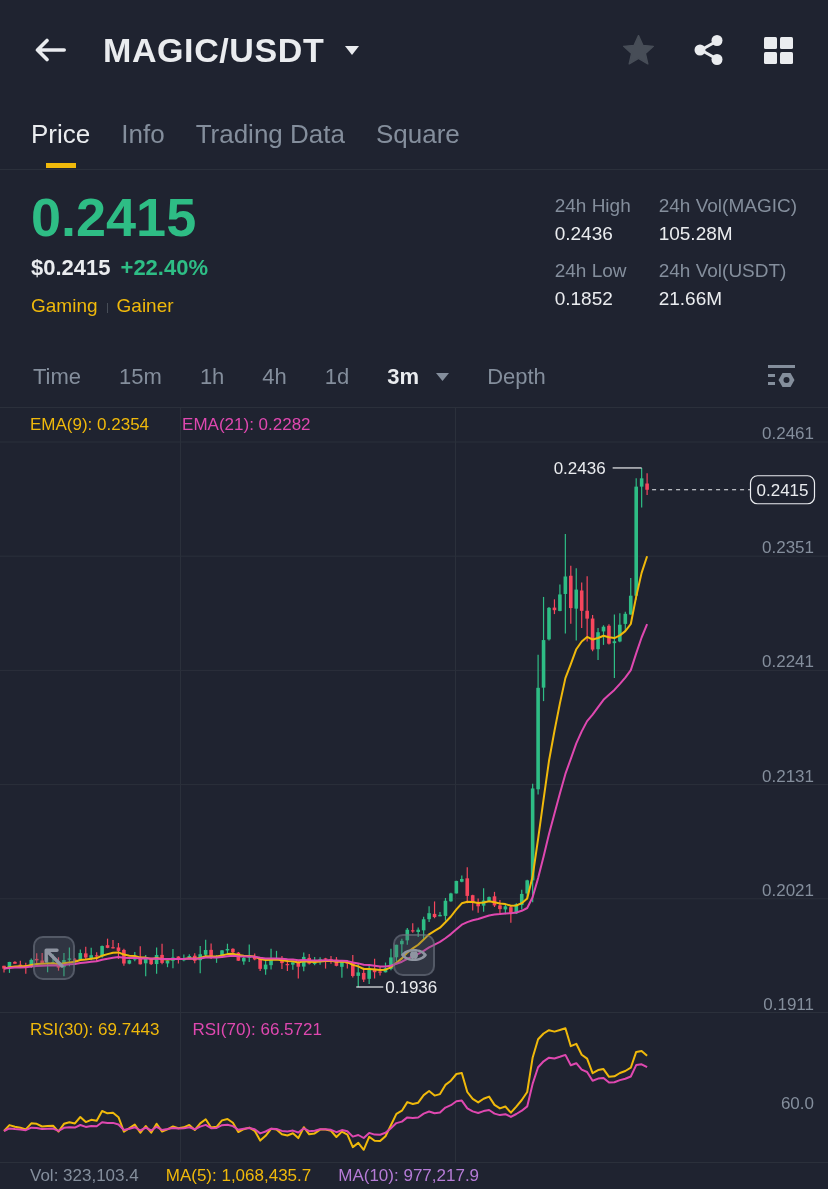  I want to click on price-axis-label: 0.2351, so click(788, 548).